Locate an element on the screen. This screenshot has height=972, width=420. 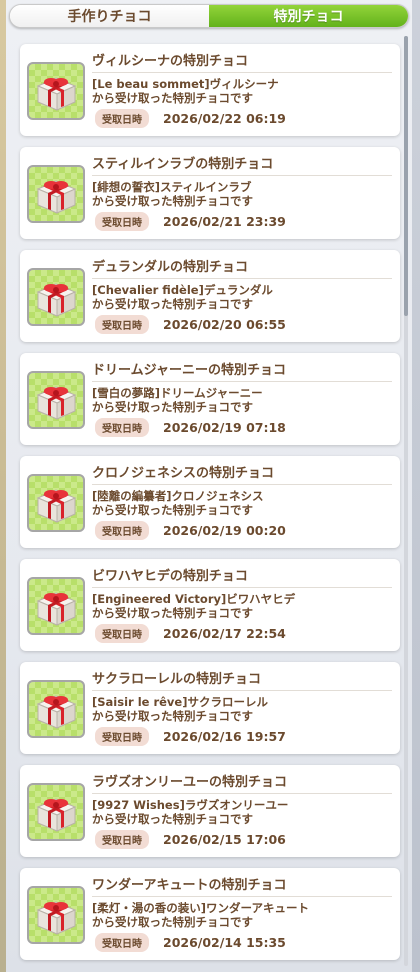
received-date-row: 受取日時 2026/02/15 17:06 is located at coordinates (190, 839).